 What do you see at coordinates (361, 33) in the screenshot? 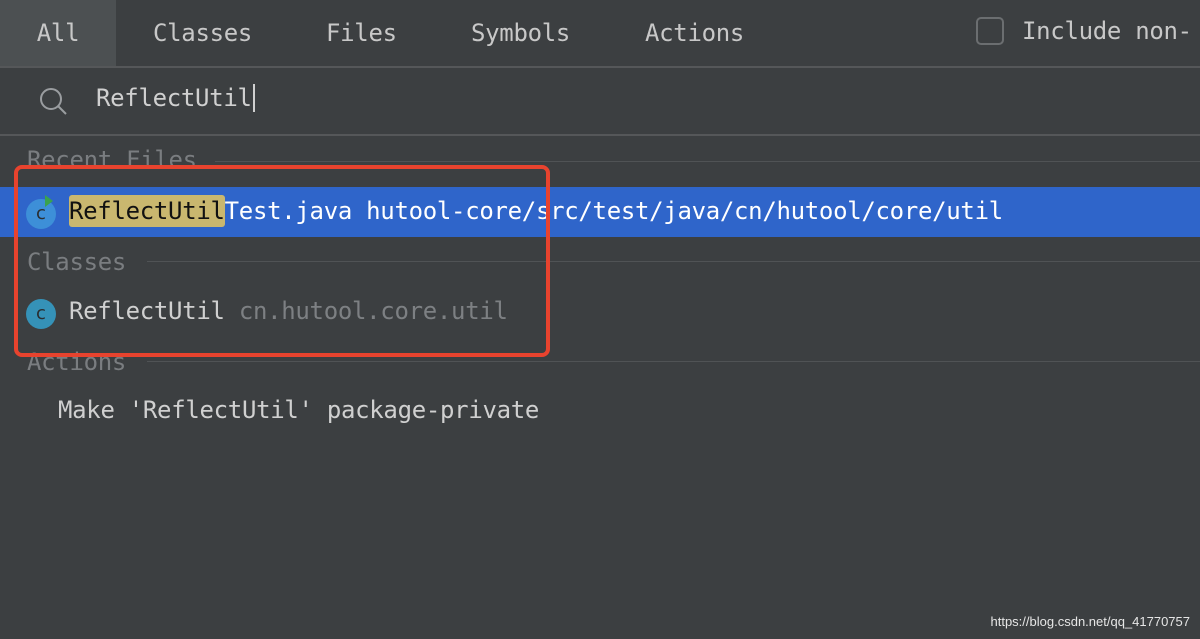
I see `tab-files: Files` at bounding box center [361, 33].